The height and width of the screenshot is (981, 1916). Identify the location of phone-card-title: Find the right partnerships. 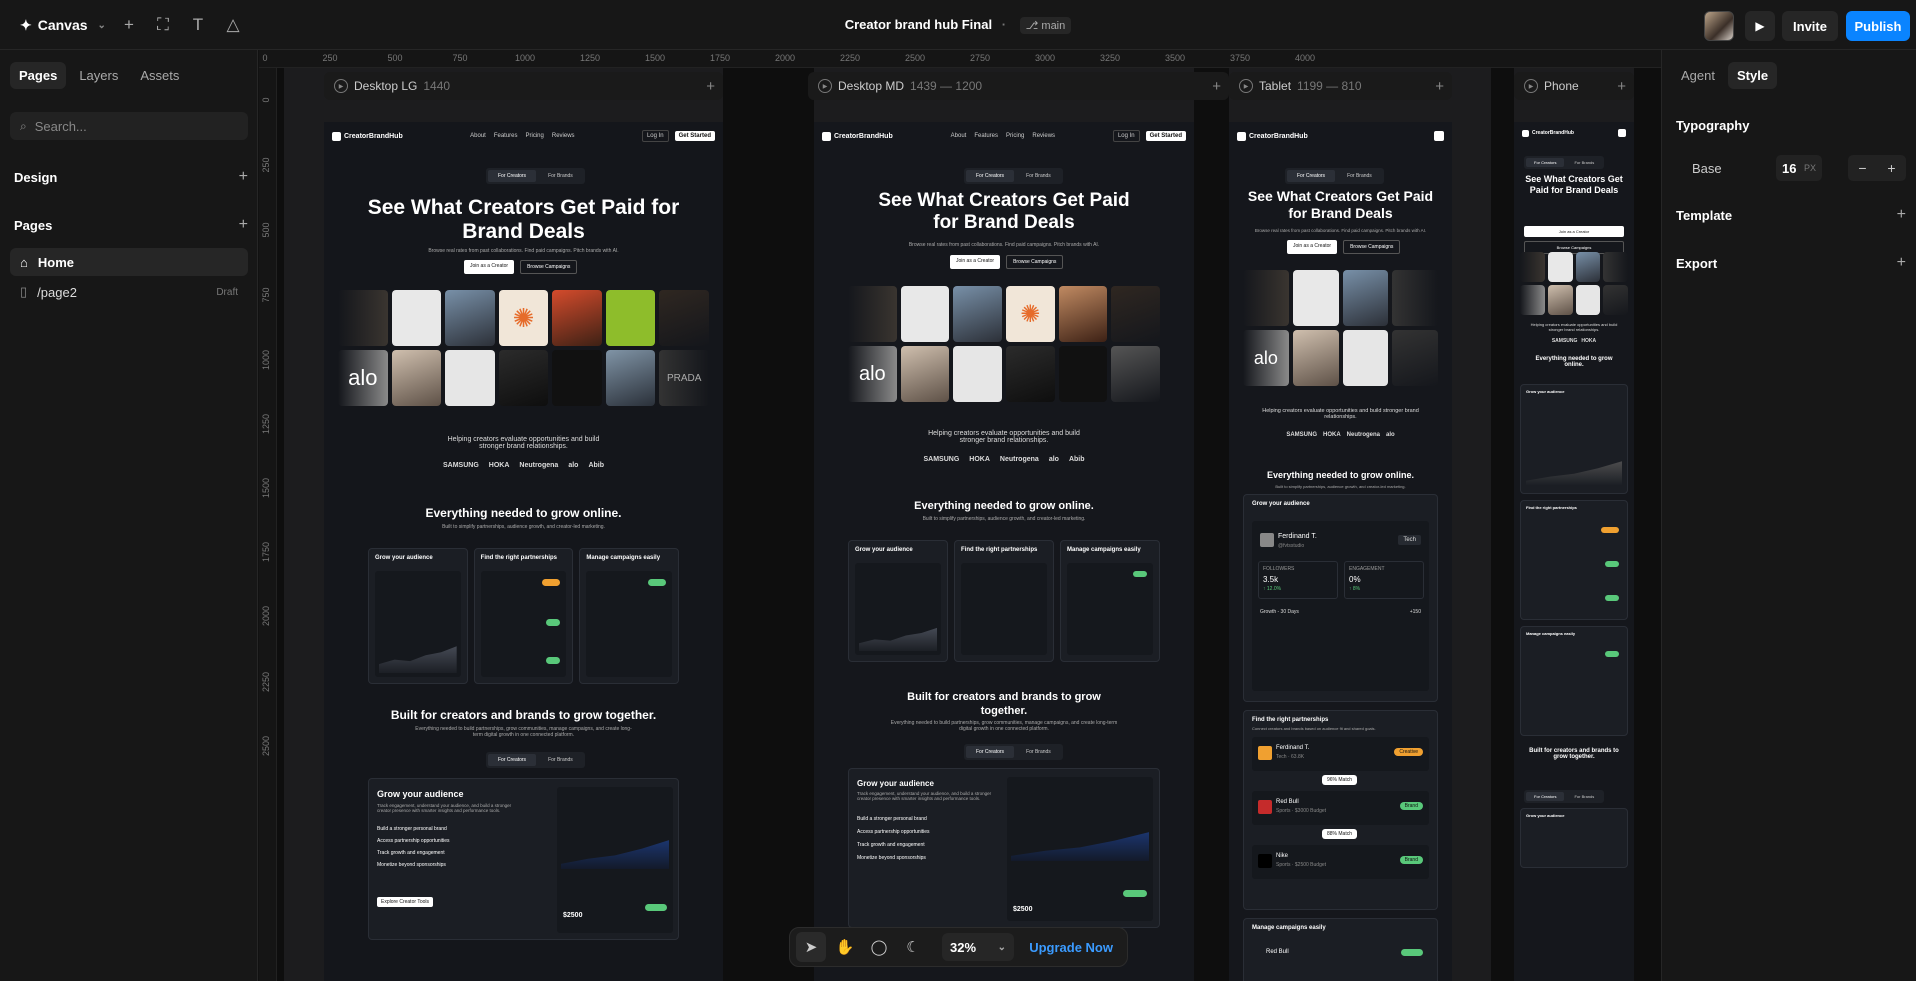
(1551, 507).